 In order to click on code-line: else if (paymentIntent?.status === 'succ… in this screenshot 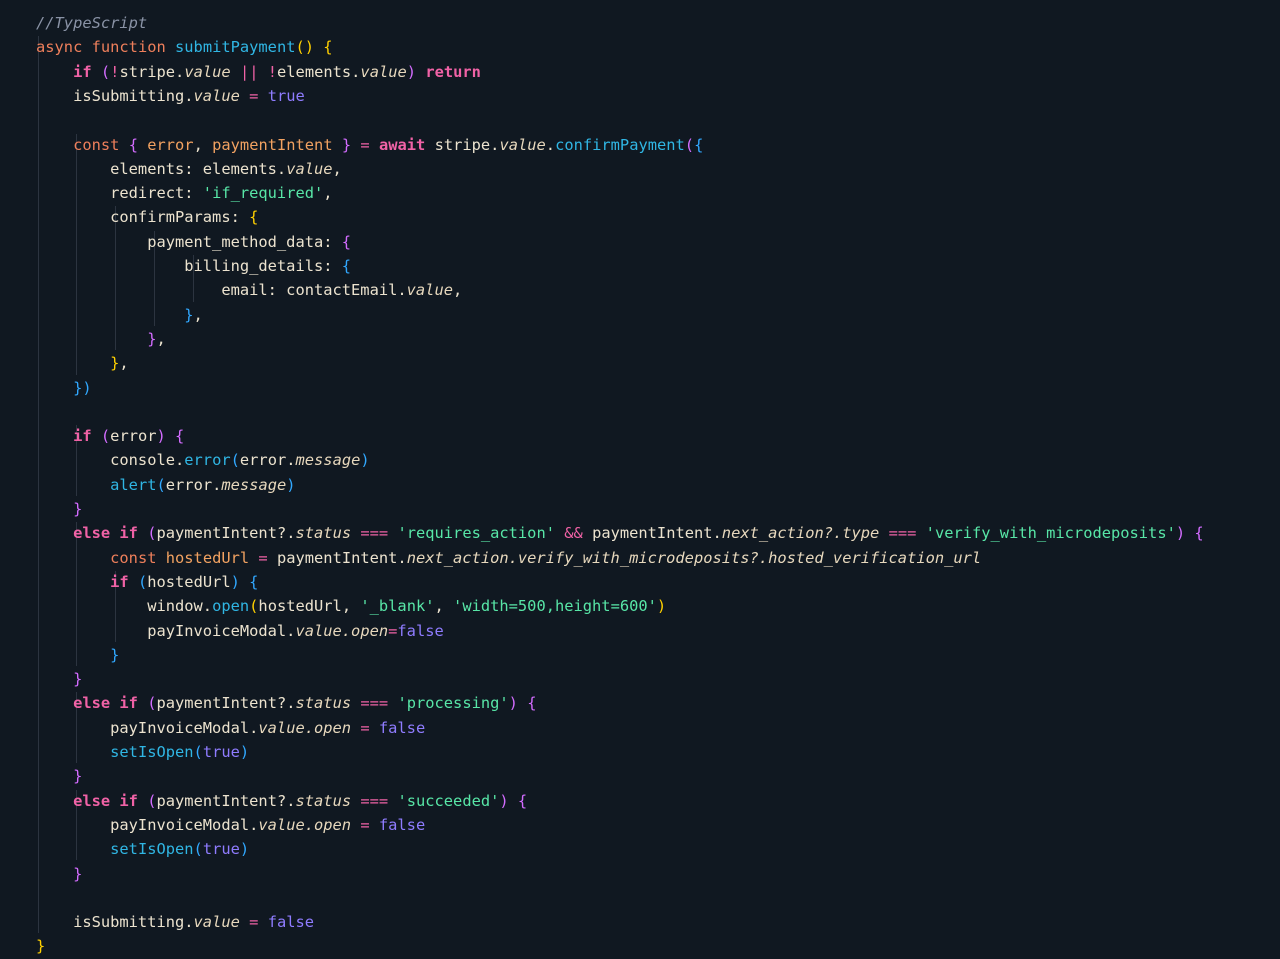, I will do `click(281, 801)`.